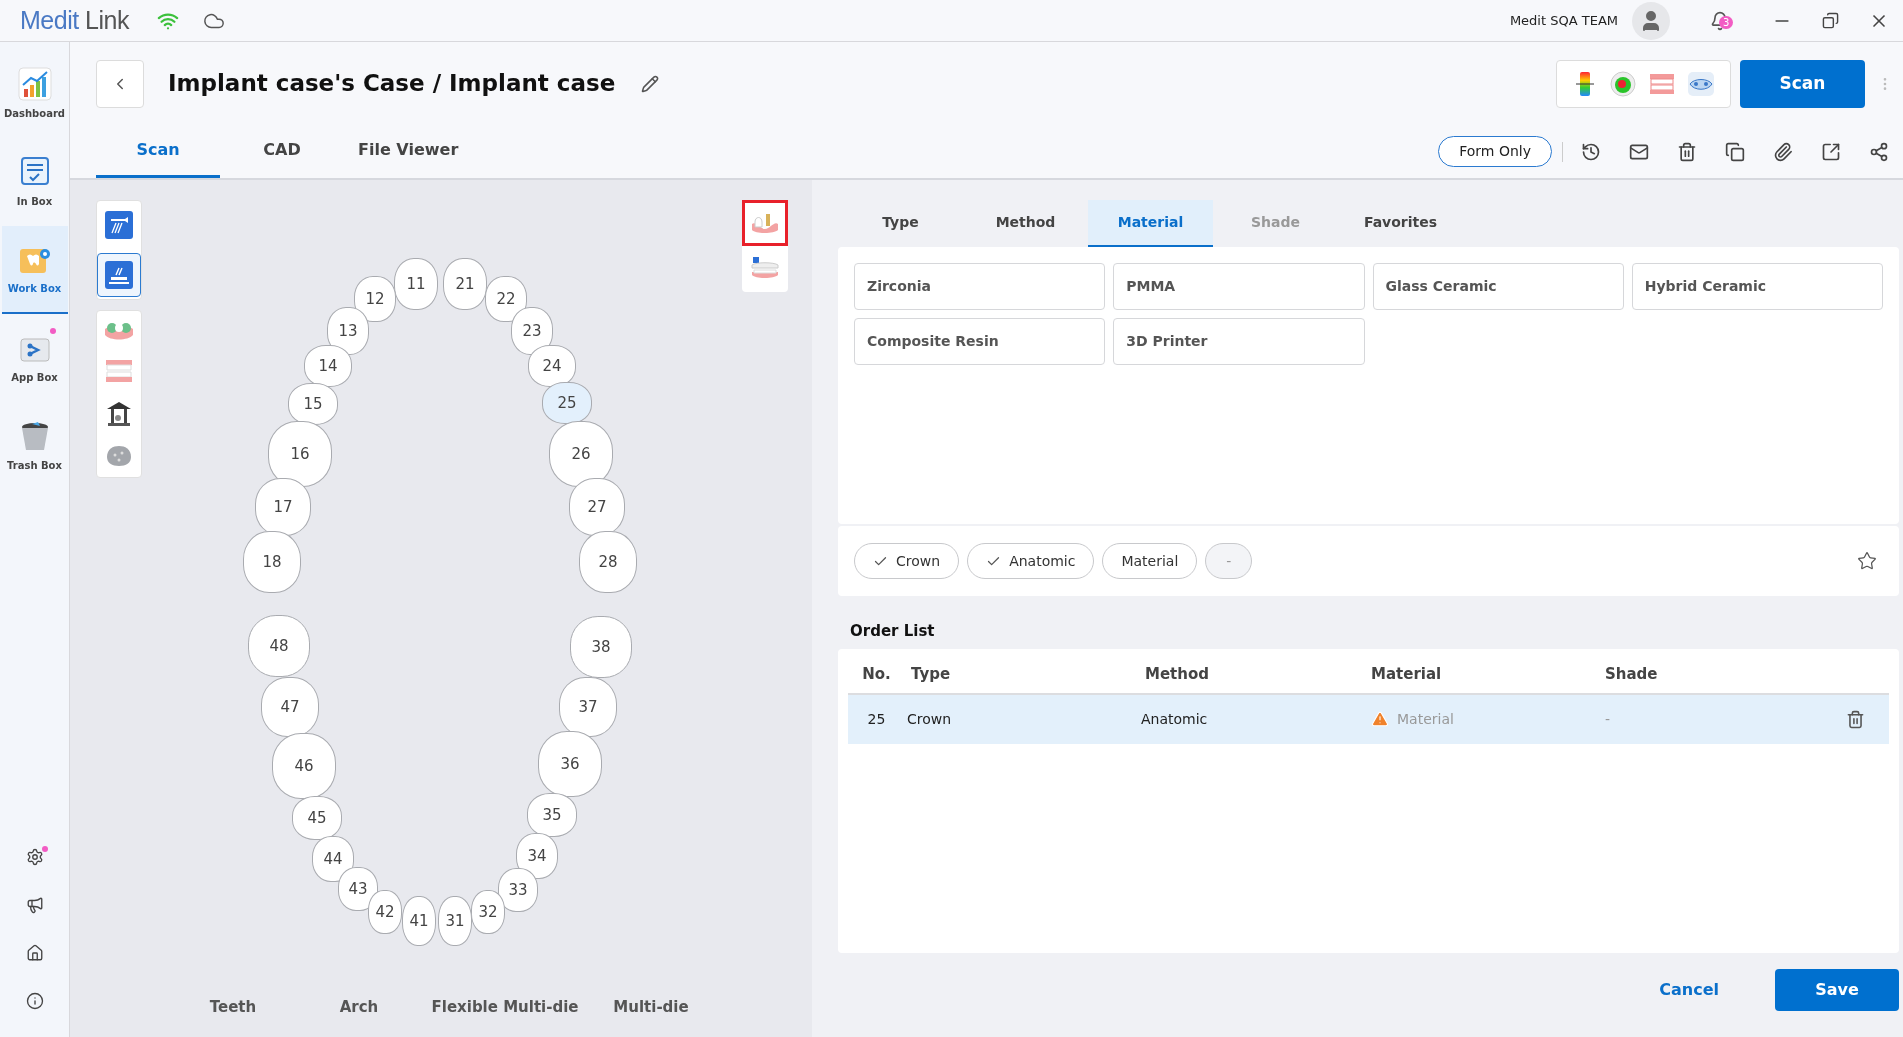 Image resolution: width=1903 pixels, height=1037 pixels. Describe the element at coordinates (567, 403) in the screenshot. I see `tooth: 25` at that location.